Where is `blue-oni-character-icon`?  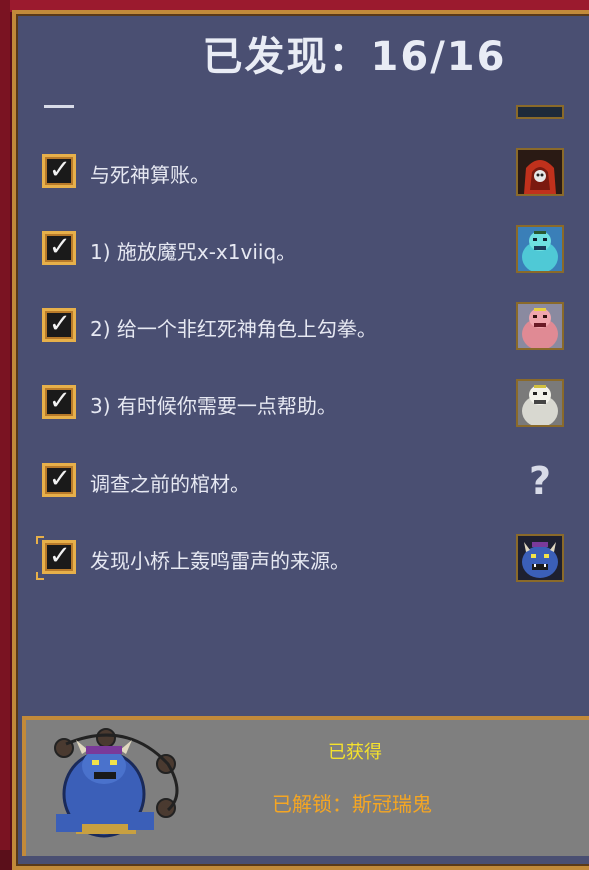
blue-oni-character-icon is located at coordinates (116, 789).